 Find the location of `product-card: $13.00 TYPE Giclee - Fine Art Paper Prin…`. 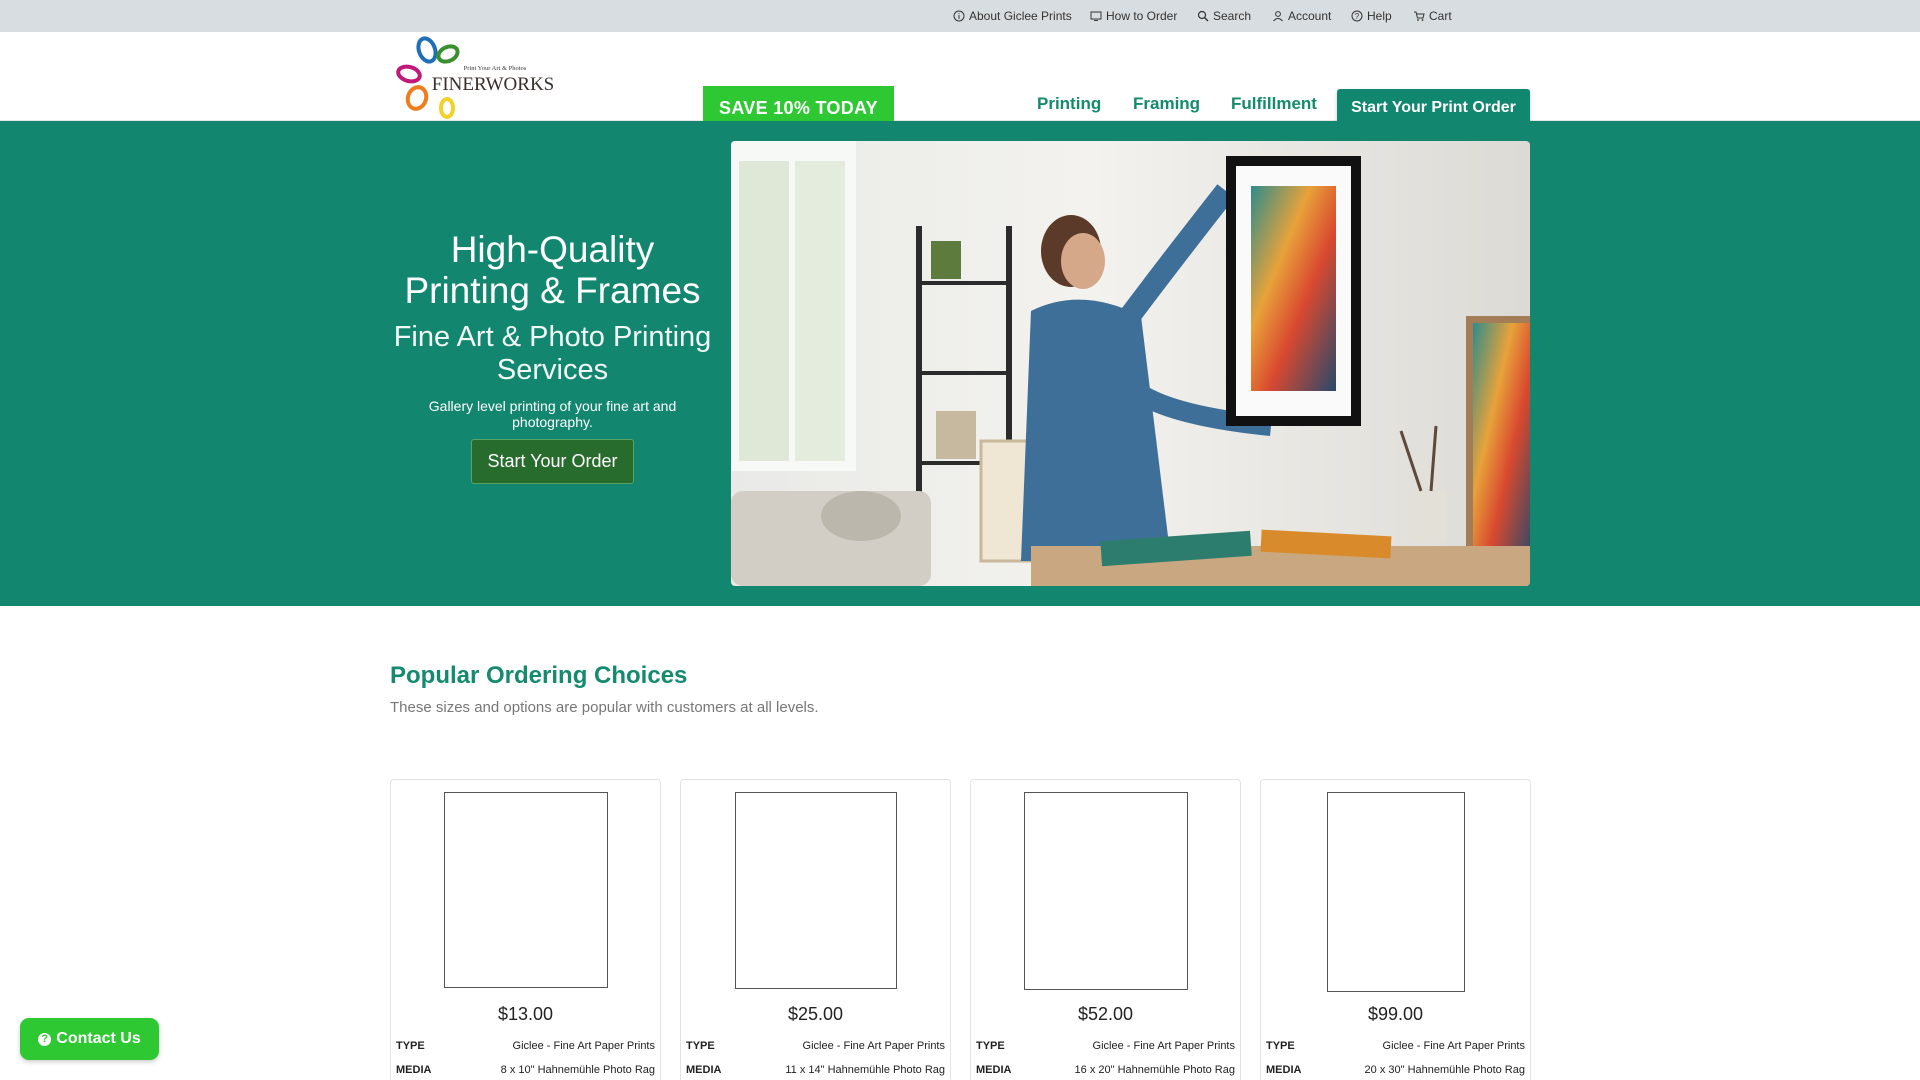

product-card: $13.00 TYPE Giclee - Fine Art Paper Prin… is located at coordinates (525, 929).